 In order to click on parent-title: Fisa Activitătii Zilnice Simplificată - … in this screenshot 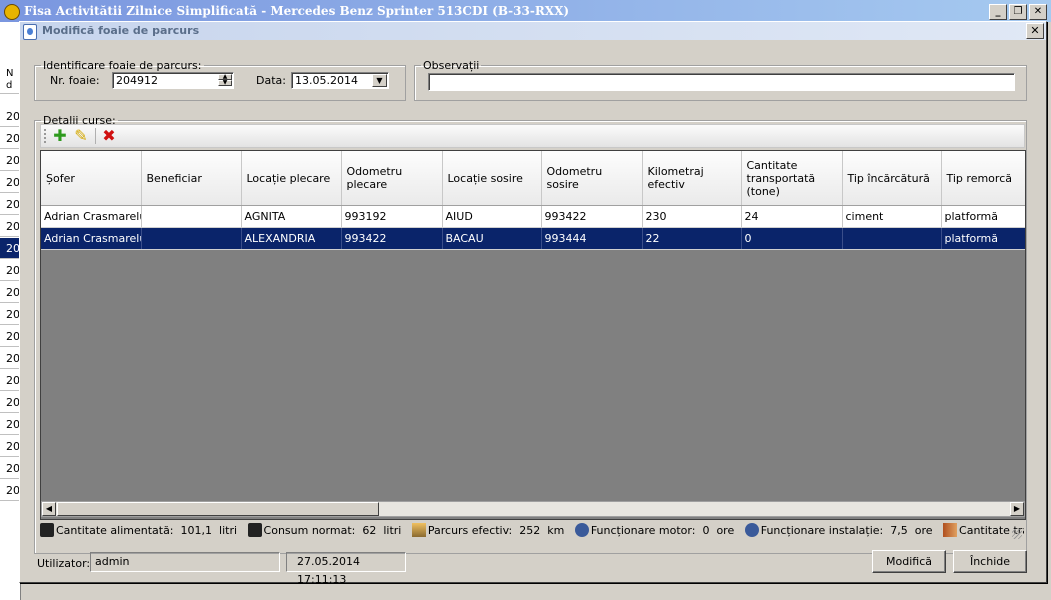, I will do `click(297, 11)`.